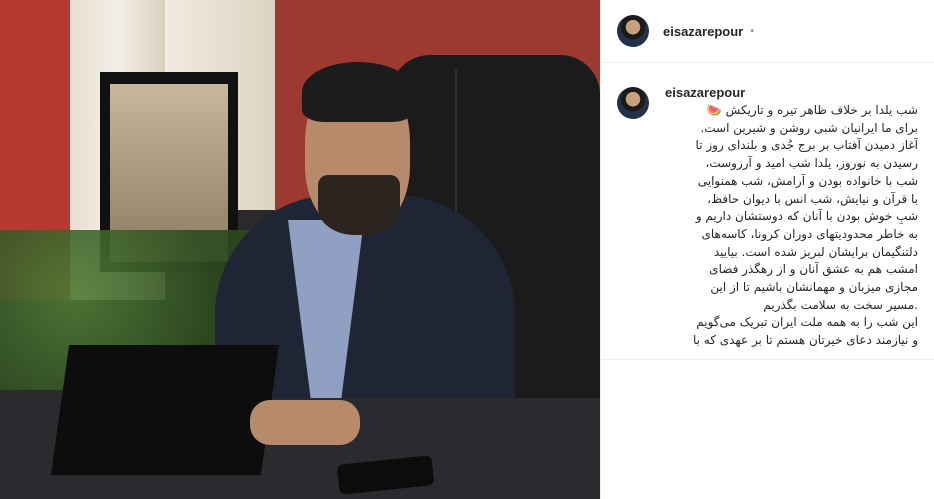 The width and height of the screenshot is (934, 499). I want to click on photo-person-hair, so click(358, 92).